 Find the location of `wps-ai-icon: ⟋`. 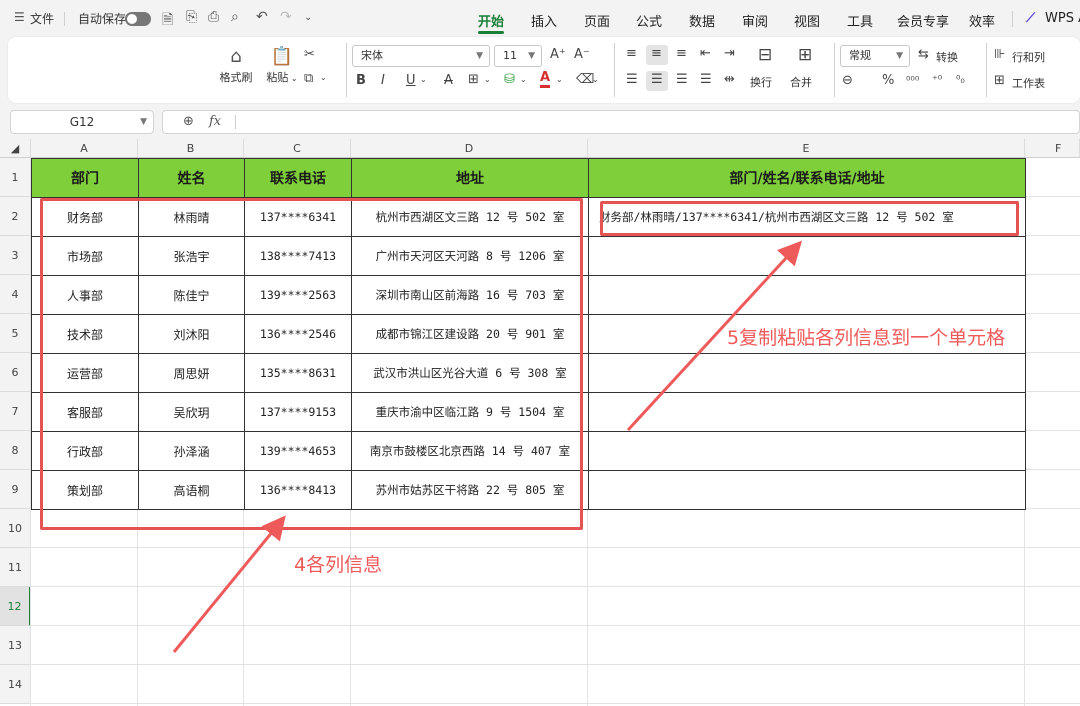

wps-ai-icon: ⟋ is located at coordinates (1030, 18).